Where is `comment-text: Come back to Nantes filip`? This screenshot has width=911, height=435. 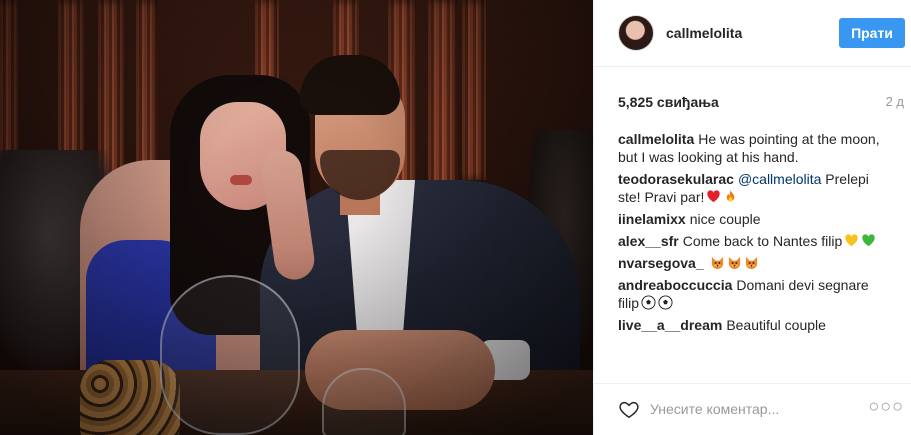
comment-text: Come back to Nantes filip is located at coordinates (762, 241).